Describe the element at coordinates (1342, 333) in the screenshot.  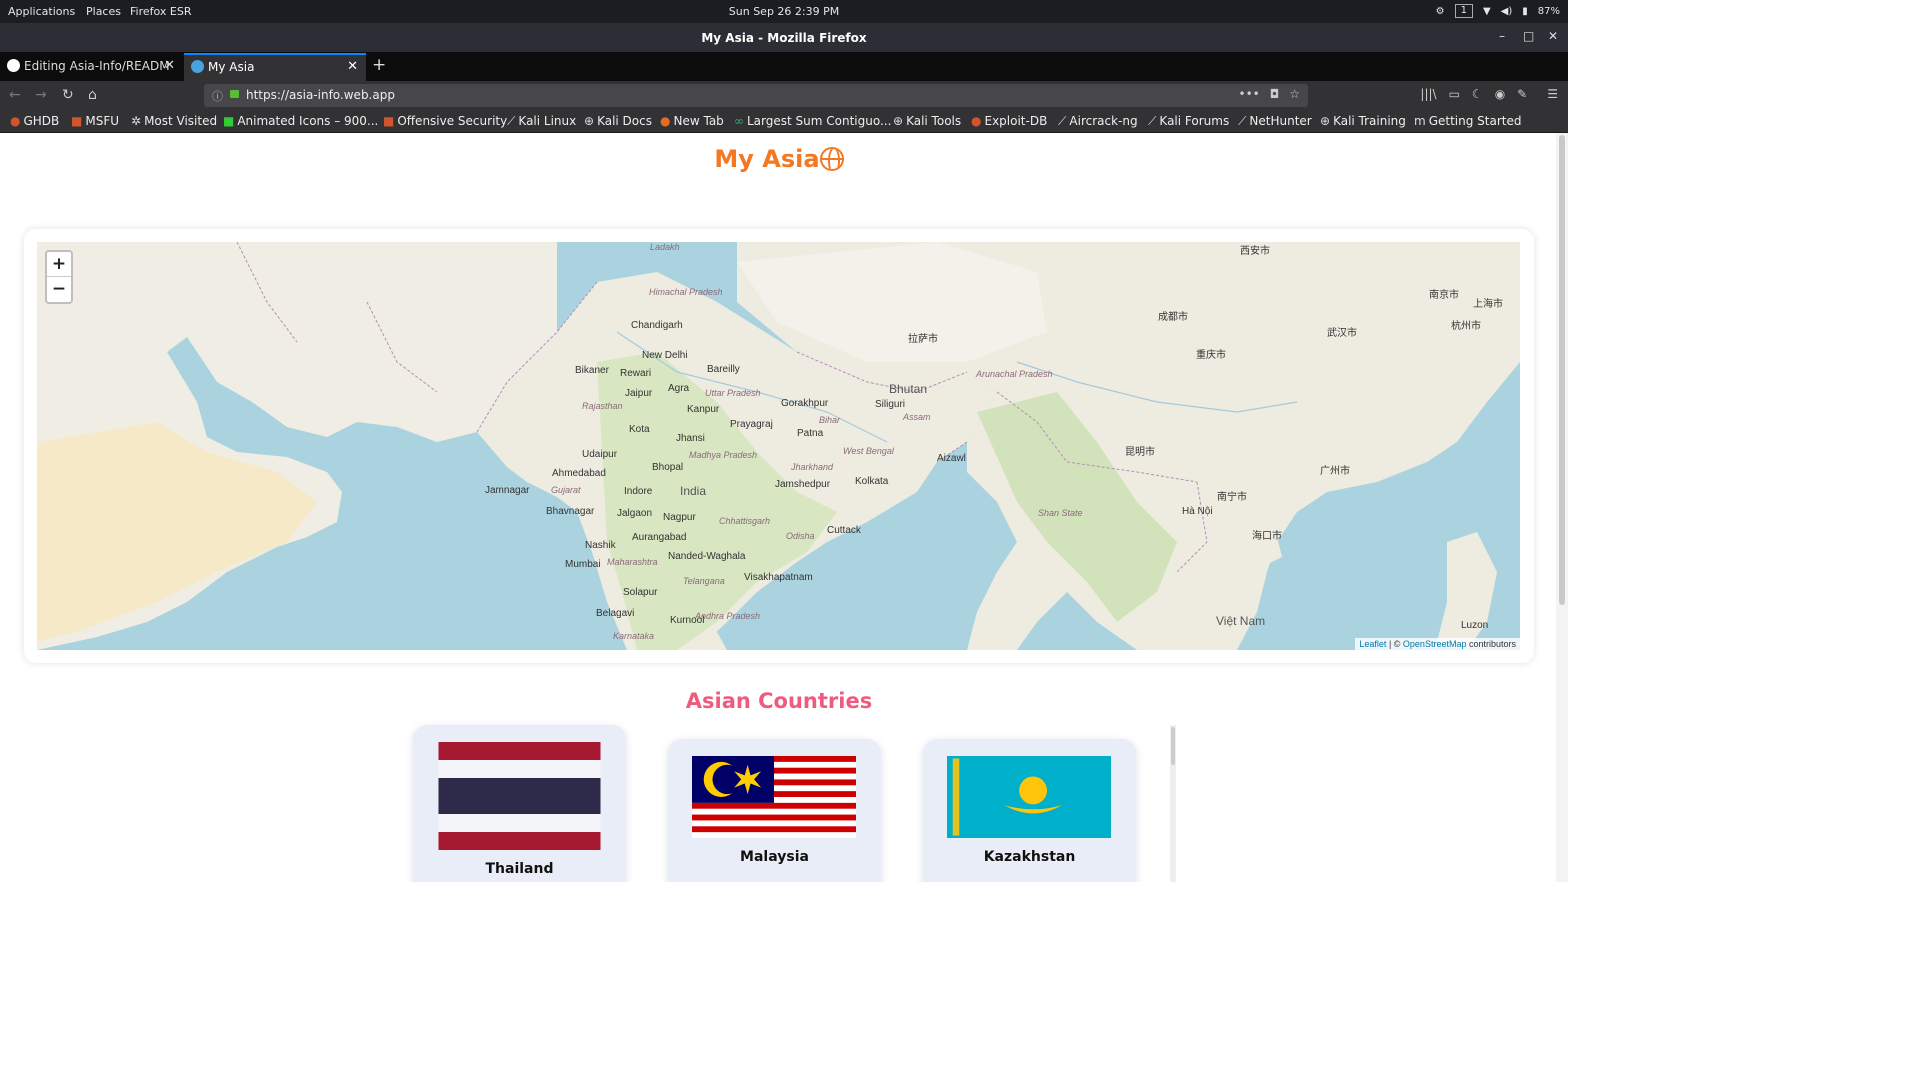
I see `map-label: 武汉市` at that location.